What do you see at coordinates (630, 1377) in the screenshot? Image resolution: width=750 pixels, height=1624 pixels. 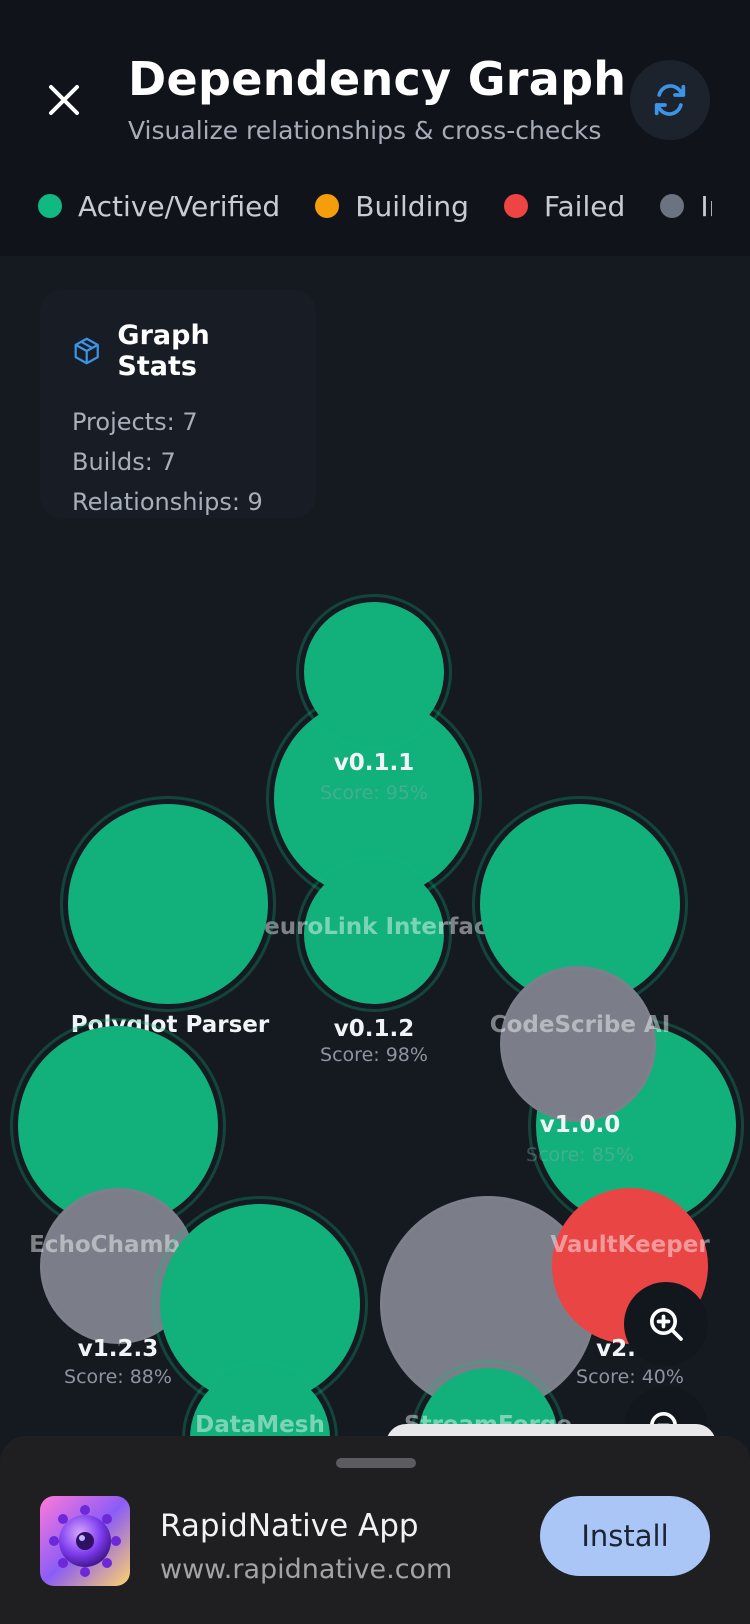 I see `node-score: Score: 40%` at bounding box center [630, 1377].